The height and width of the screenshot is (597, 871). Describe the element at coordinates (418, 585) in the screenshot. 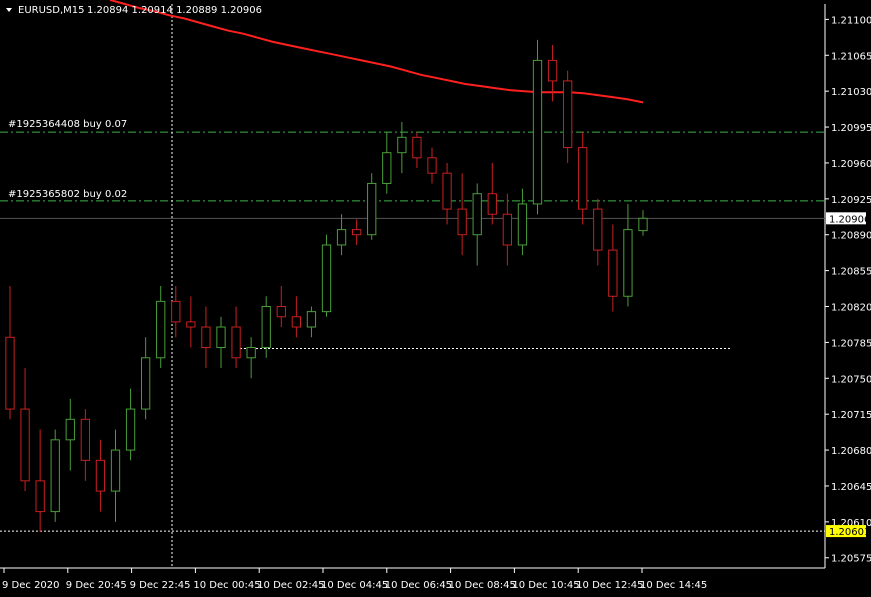

I see `time-tick-label: 10 Dec 06:45` at that location.